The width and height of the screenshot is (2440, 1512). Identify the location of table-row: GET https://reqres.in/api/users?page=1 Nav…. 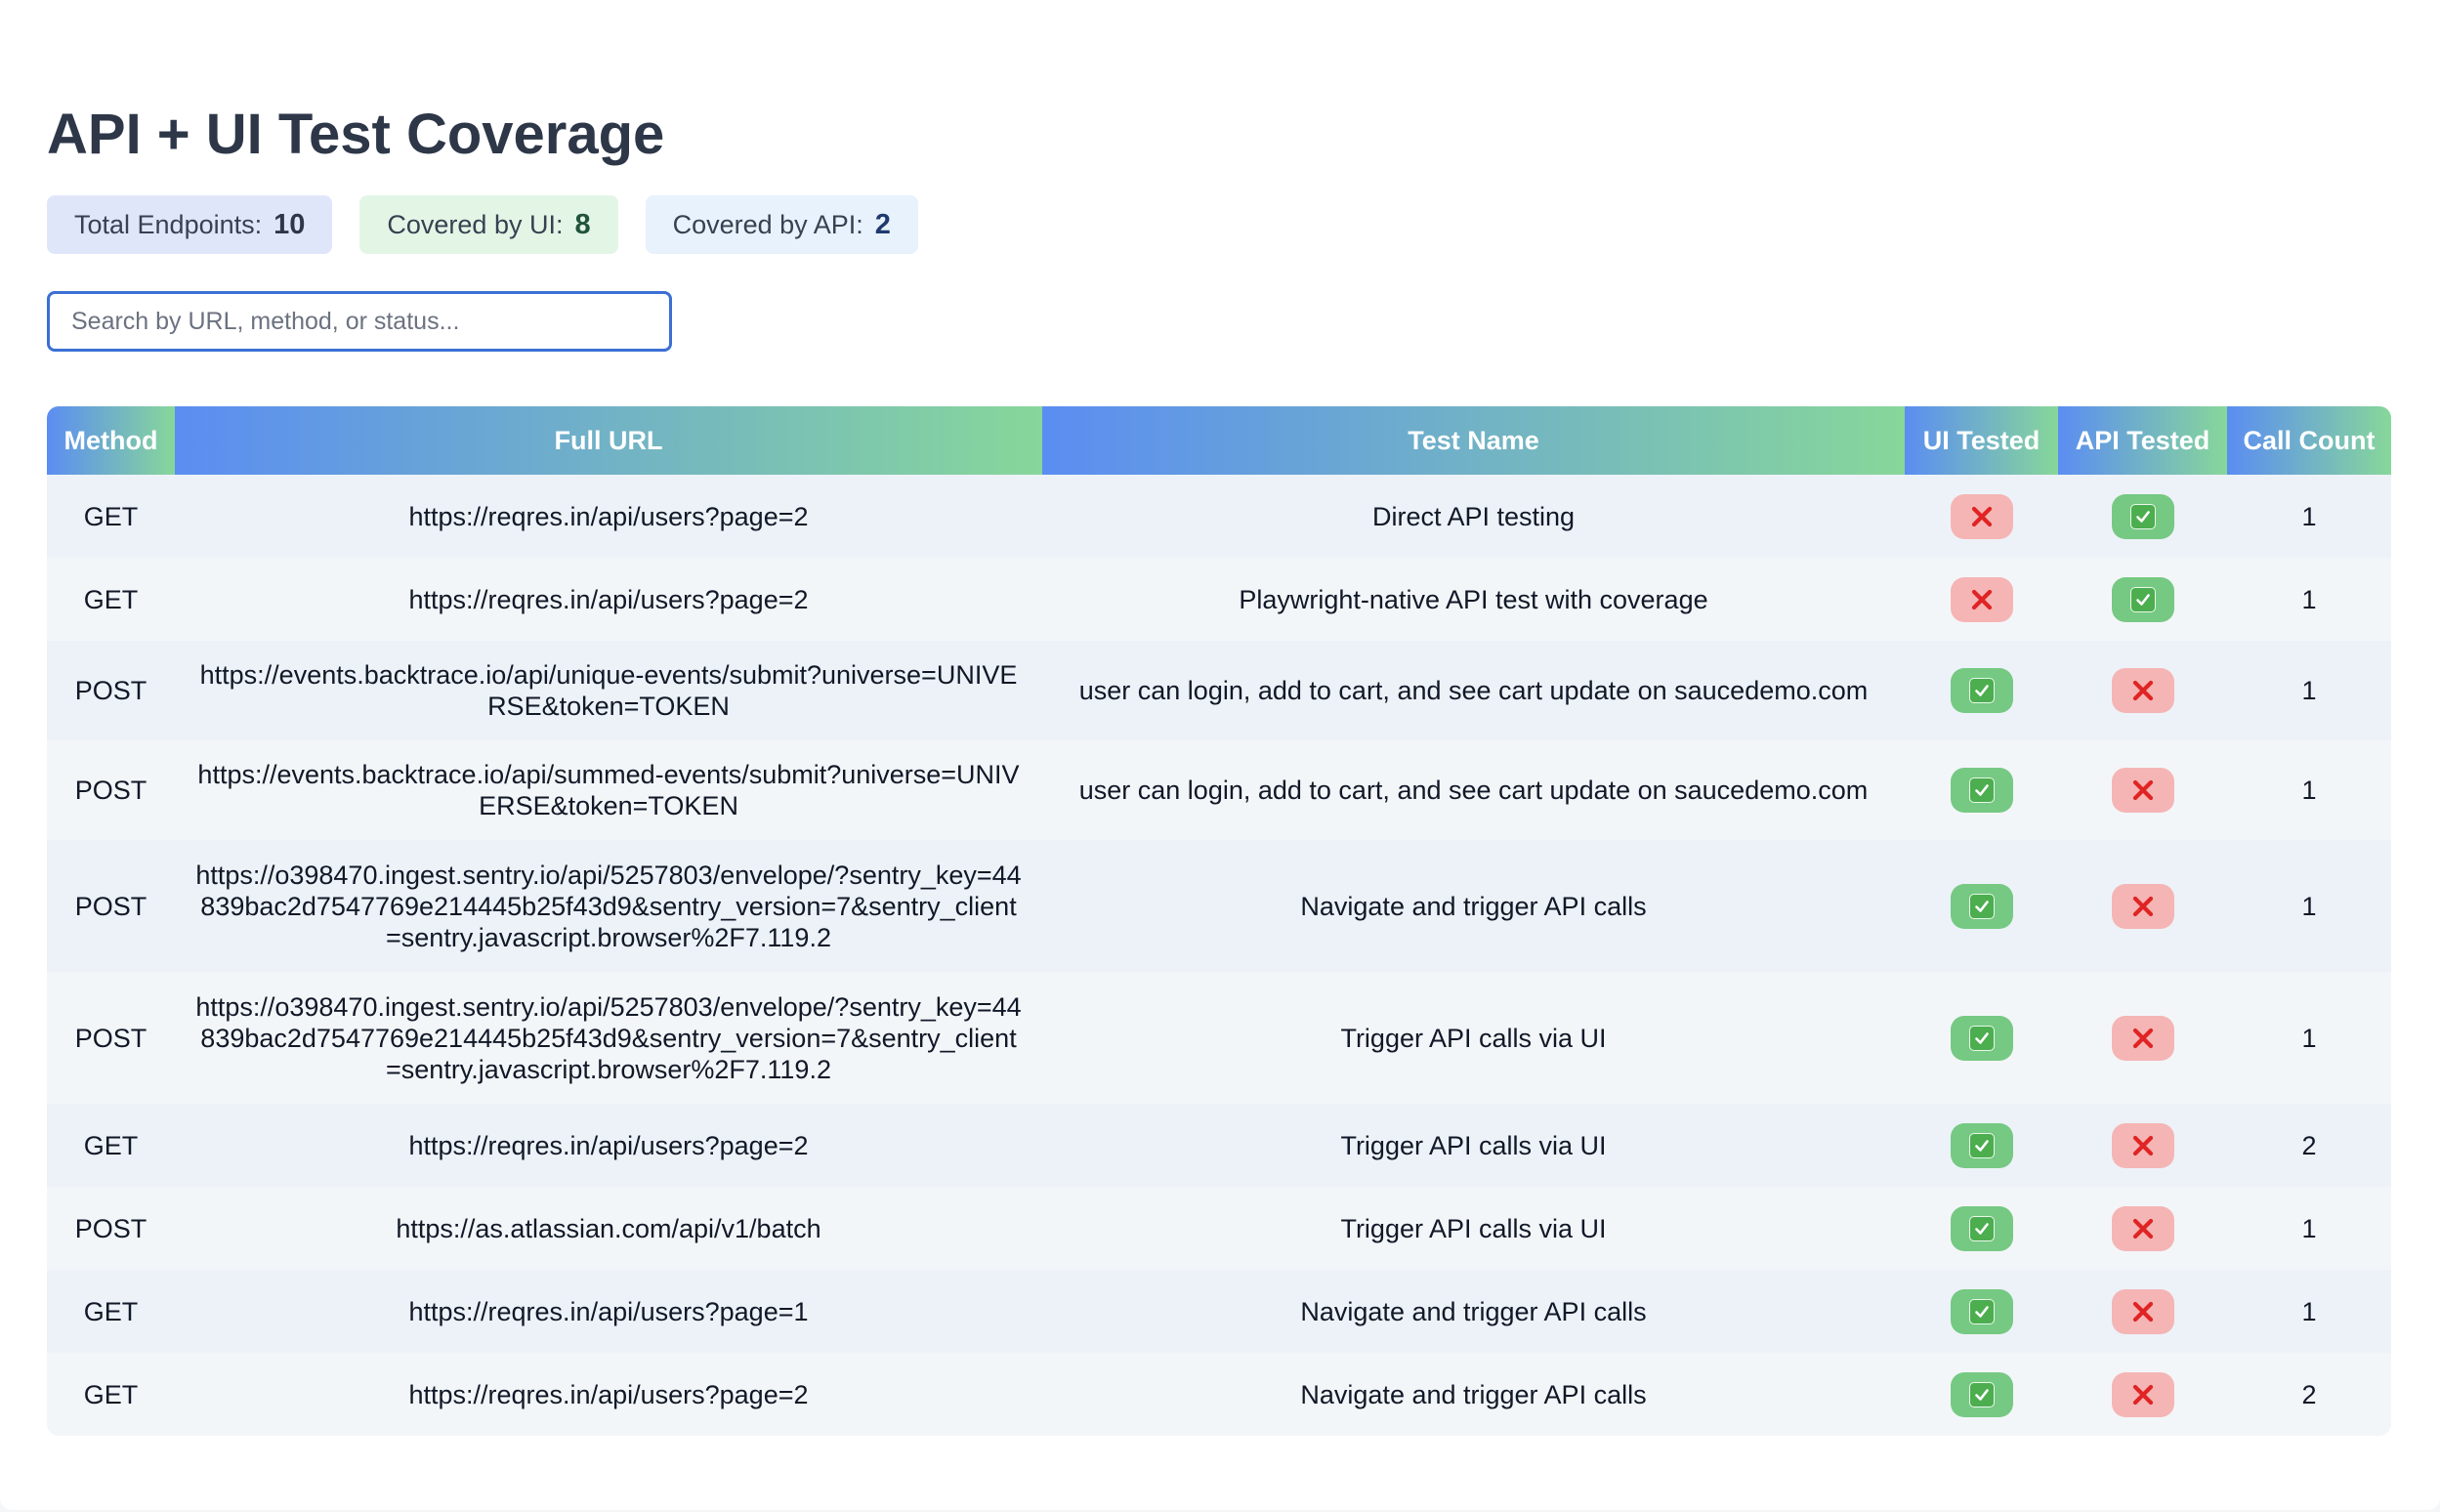
(1219, 1311).